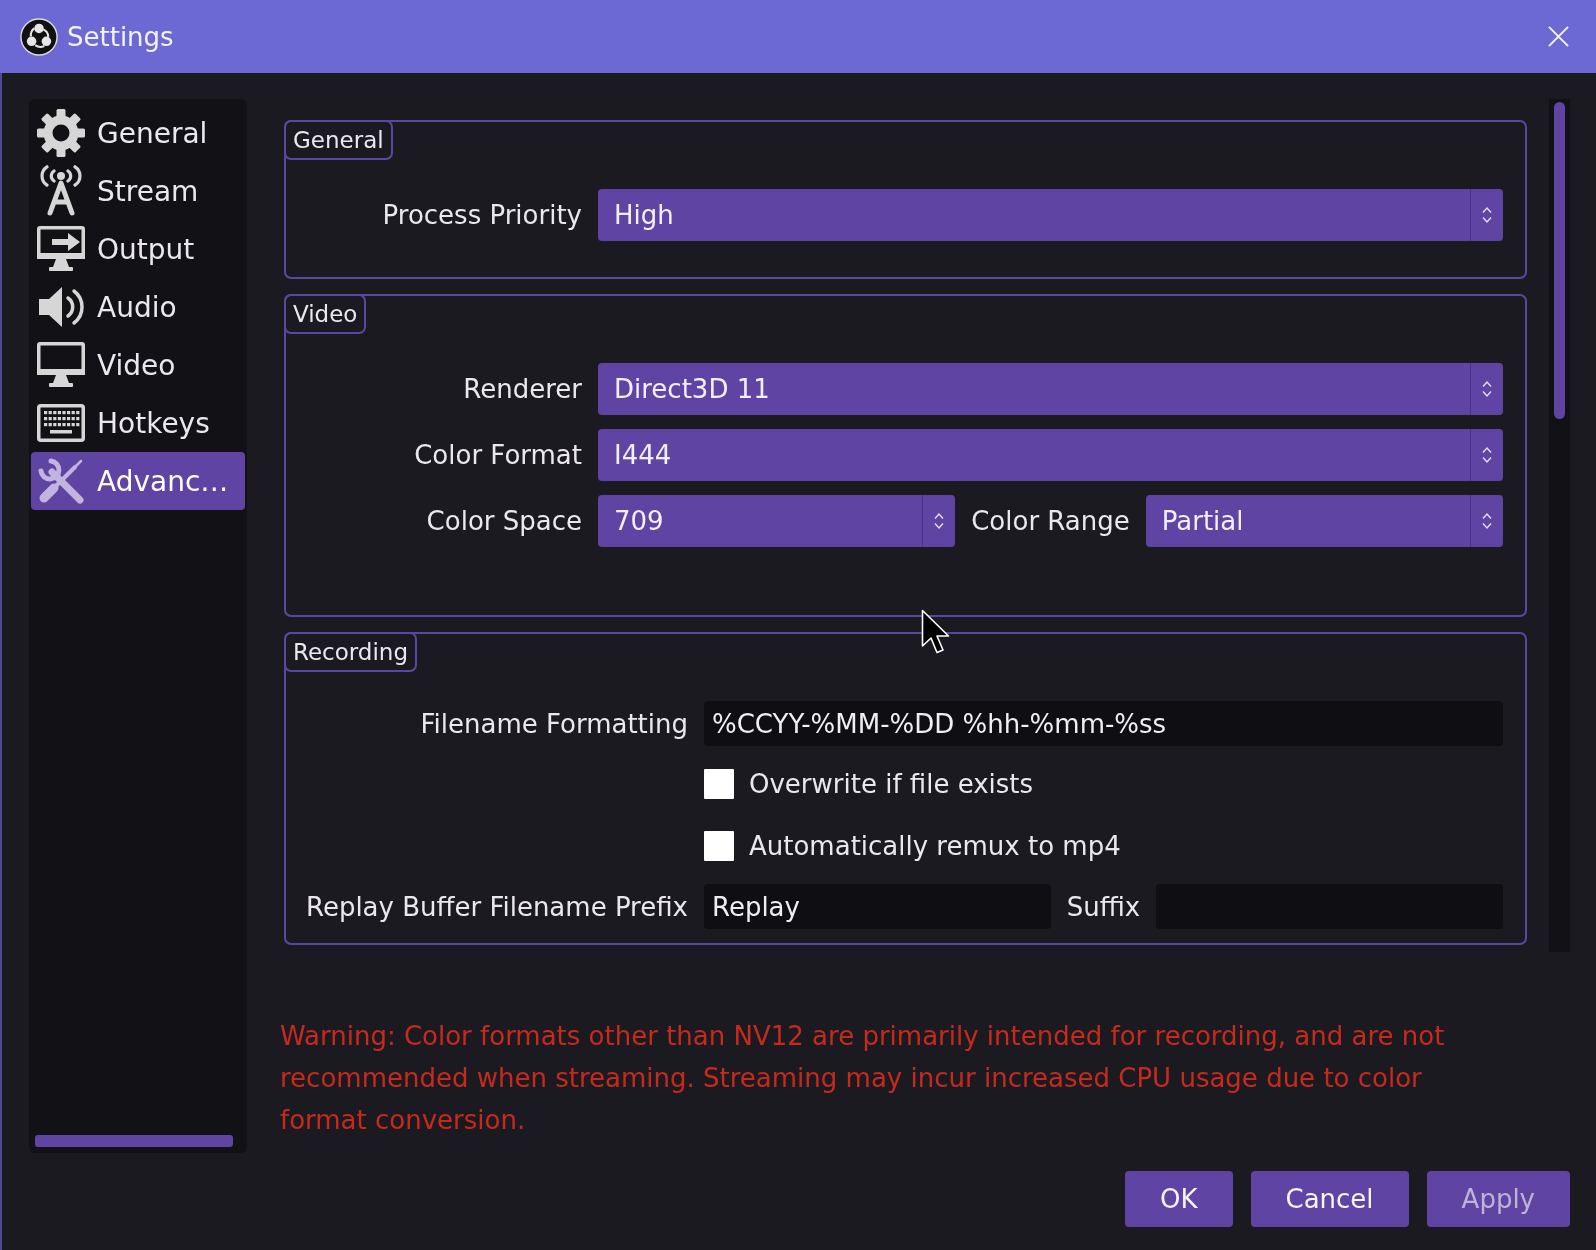 The height and width of the screenshot is (1250, 1596). Describe the element at coordinates (61, 423) in the screenshot. I see `keyboard-icon` at that location.